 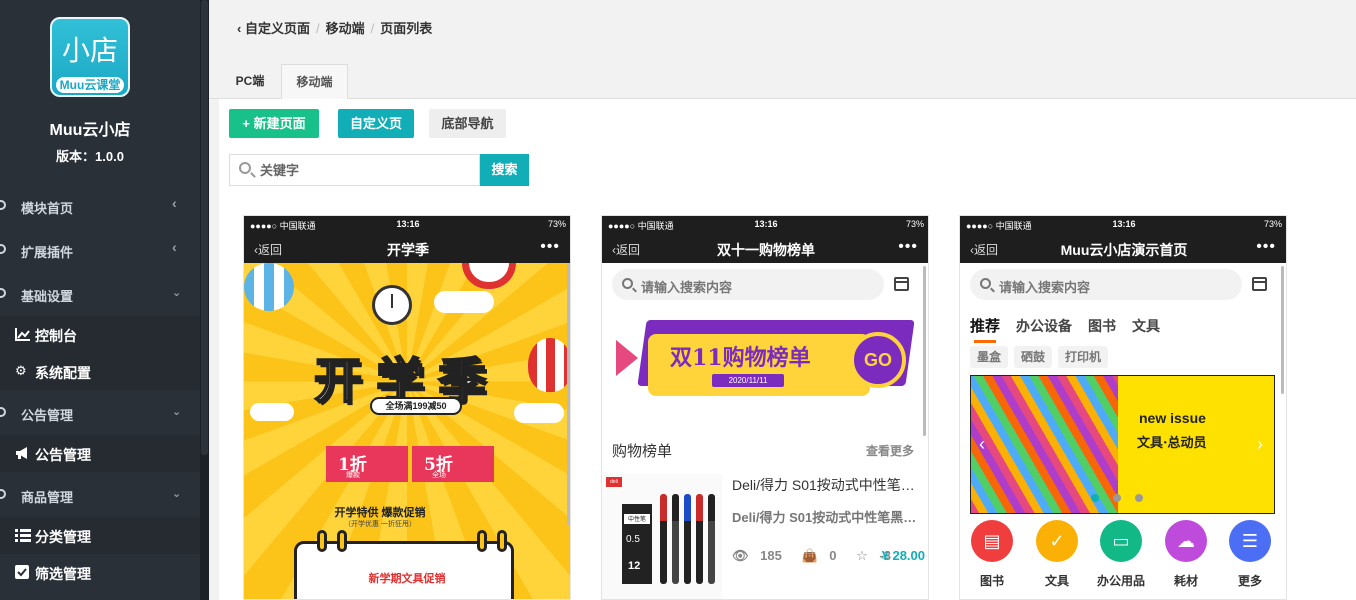 What do you see at coordinates (764, 365) in the screenshot?
I see `sale-banner: 双11购物榜单 2020/11/11 GO` at bounding box center [764, 365].